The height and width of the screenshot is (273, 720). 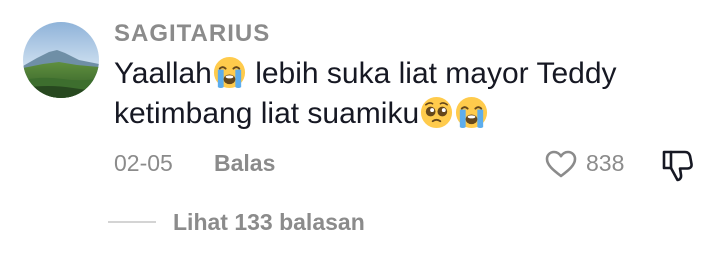 I want to click on comment-actions: 02-05 Balas 838, so click(x=409, y=165).